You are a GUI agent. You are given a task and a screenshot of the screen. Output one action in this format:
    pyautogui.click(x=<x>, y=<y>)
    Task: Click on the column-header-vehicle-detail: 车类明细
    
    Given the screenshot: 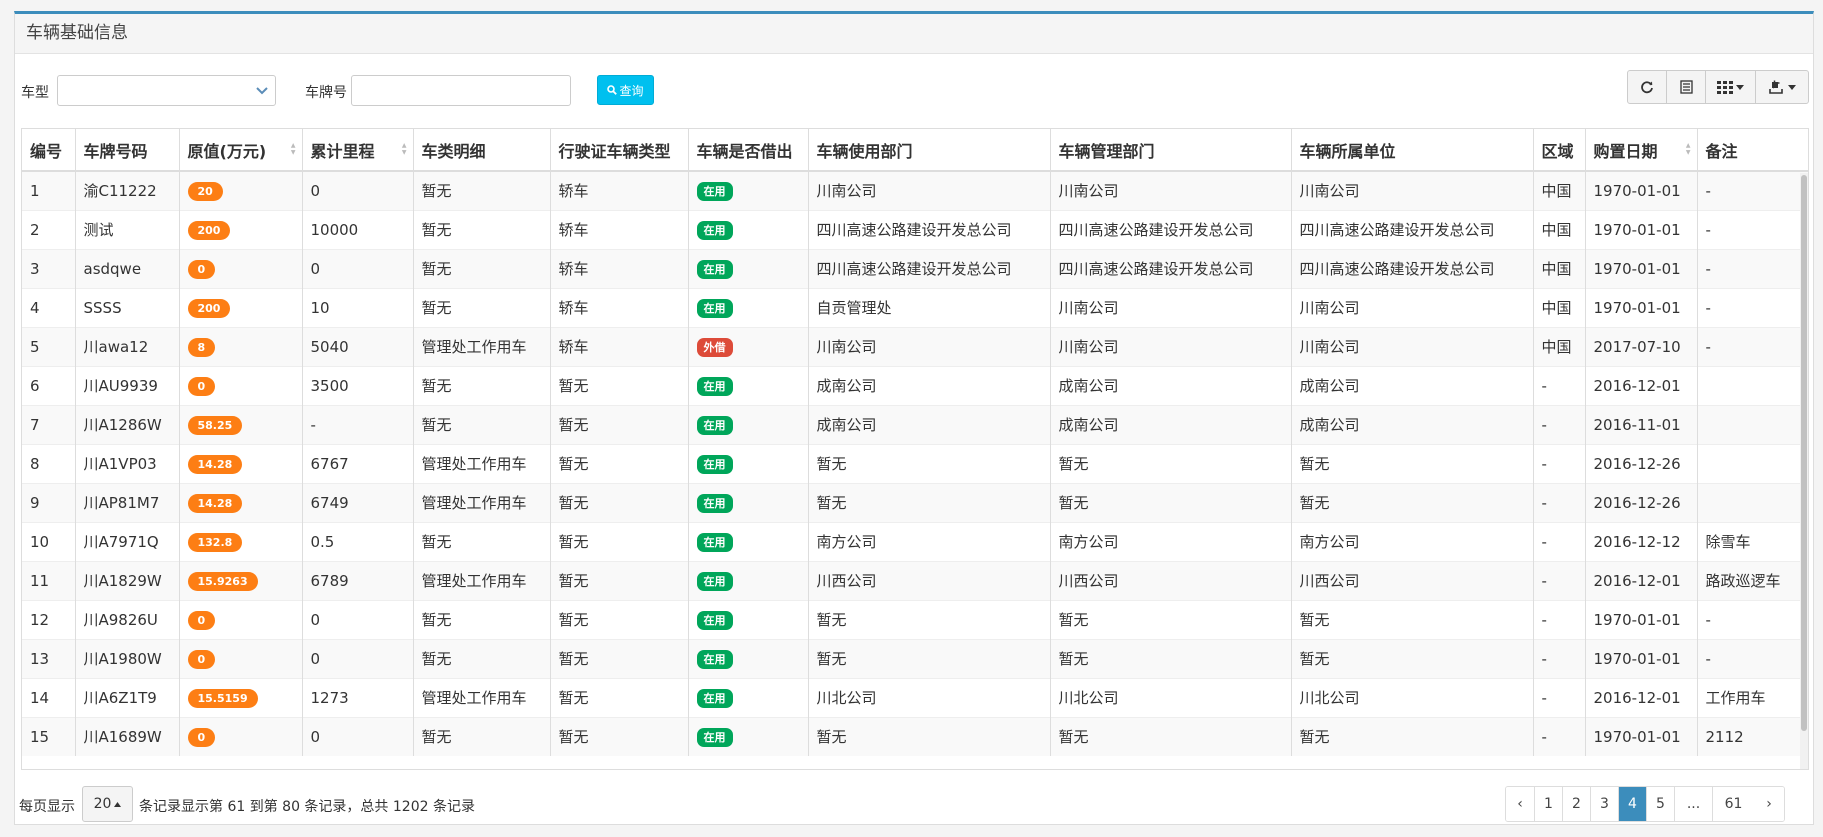 What is the action you would take?
    pyautogui.click(x=482, y=150)
    